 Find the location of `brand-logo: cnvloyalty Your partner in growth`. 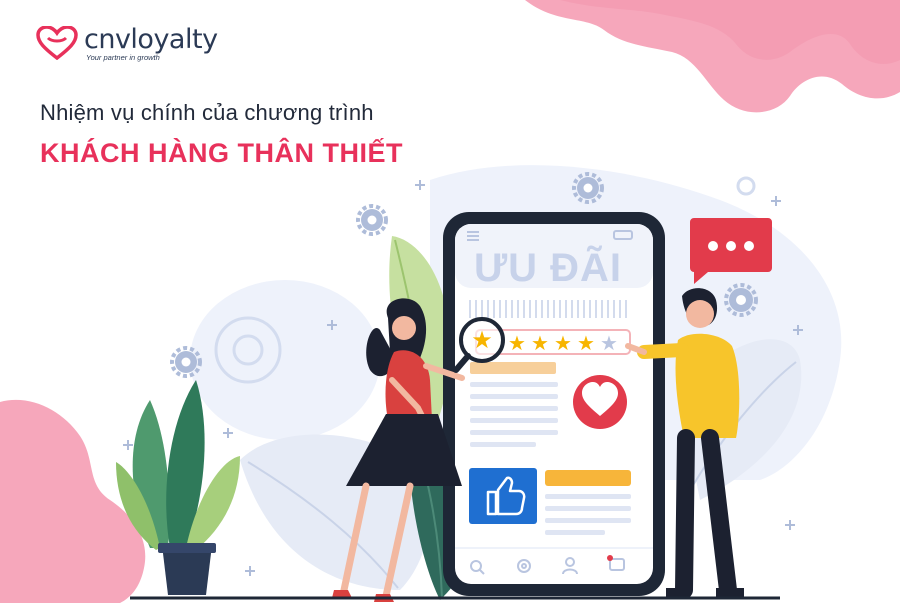

brand-logo: cnvloyalty Your partner in growth is located at coordinates (127, 44).